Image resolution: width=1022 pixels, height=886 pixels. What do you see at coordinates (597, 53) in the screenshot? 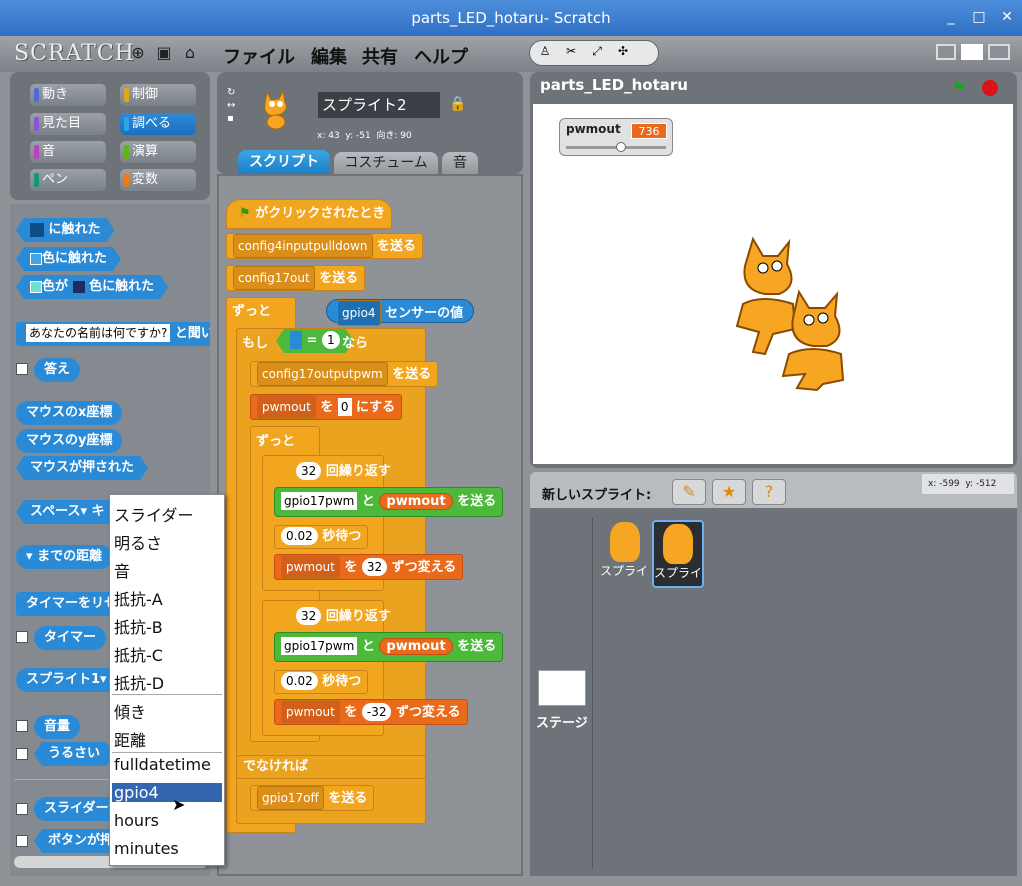
I see `grow-icon: ⤢` at bounding box center [597, 53].